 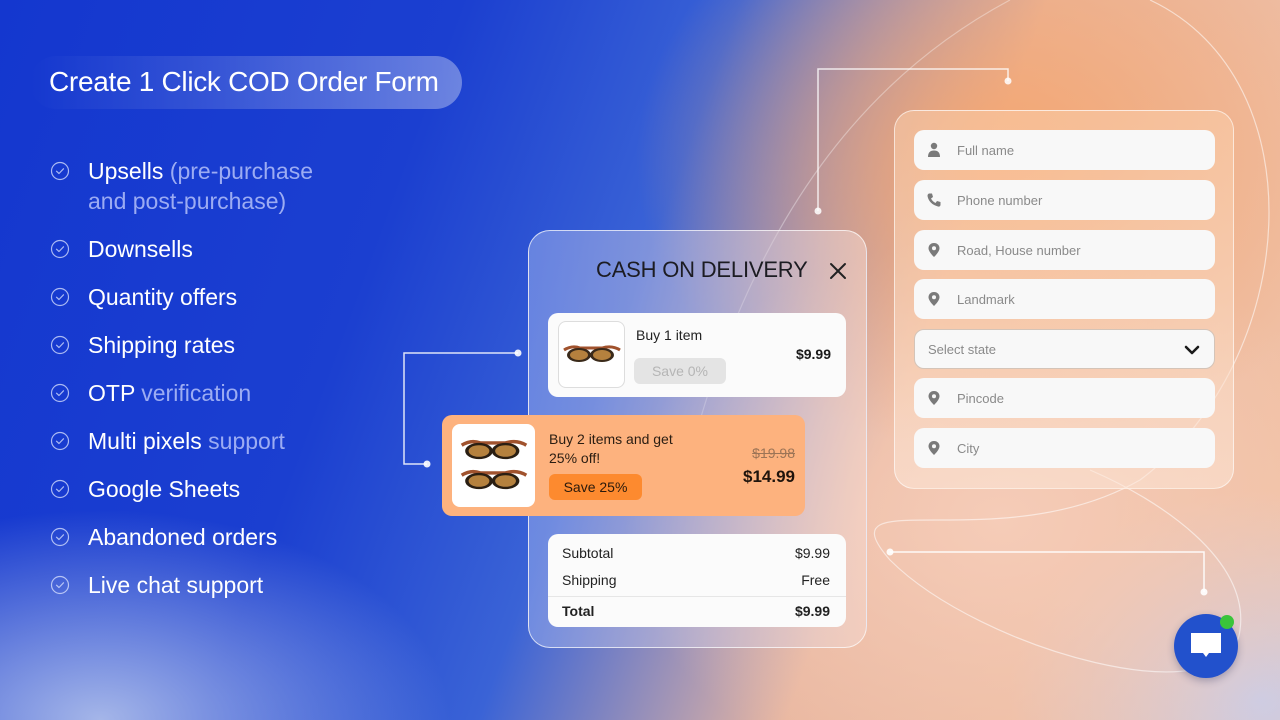 What do you see at coordinates (162, 345) in the screenshot?
I see `feature-text: Shipping rates` at bounding box center [162, 345].